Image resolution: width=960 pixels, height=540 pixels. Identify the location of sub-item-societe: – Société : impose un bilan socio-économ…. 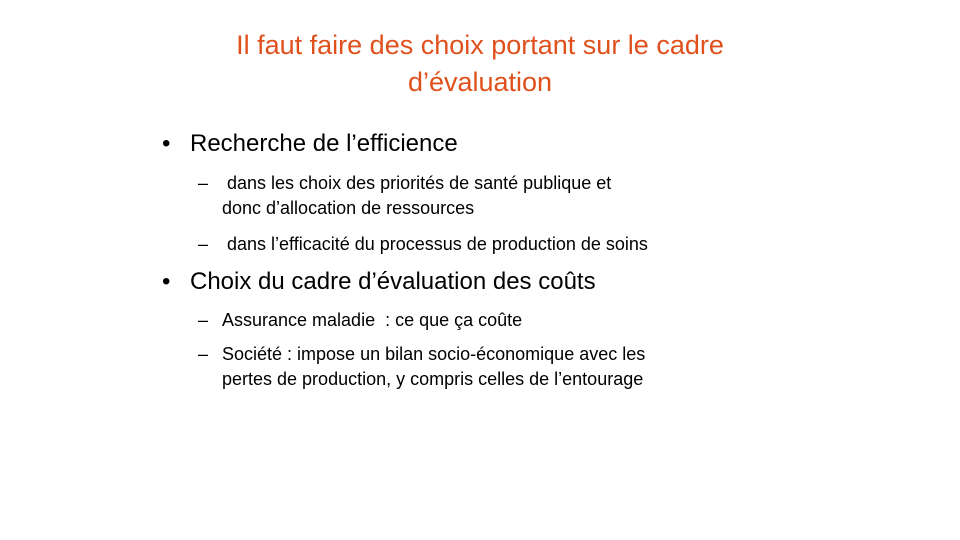
(510, 367).